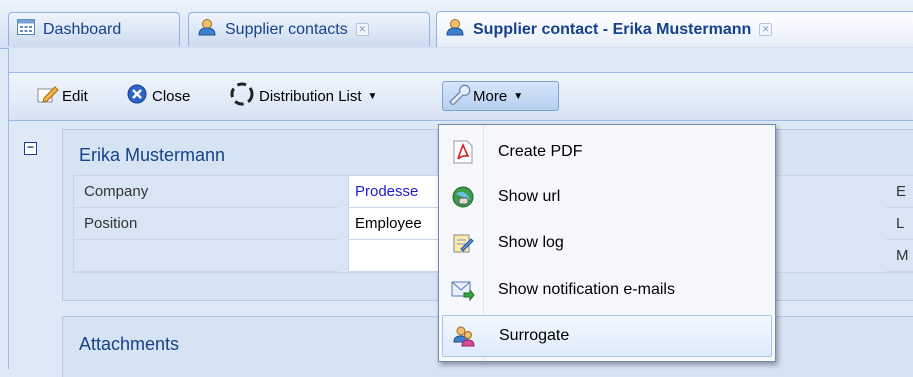 The width and height of the screenshot is (913, 377). I want to click on contact-name-title: Erika Mustermann, so click(152, 155).